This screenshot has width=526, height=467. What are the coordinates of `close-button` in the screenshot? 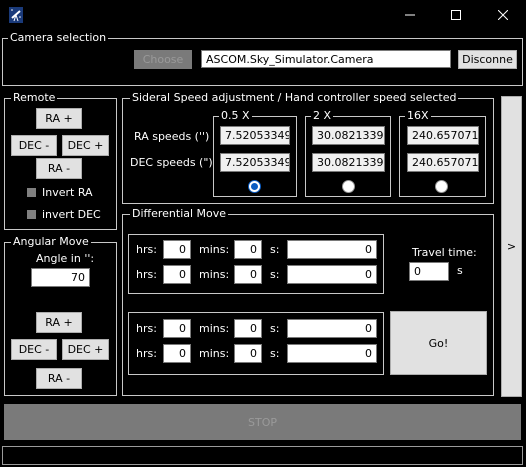 It's located at (503, 15).